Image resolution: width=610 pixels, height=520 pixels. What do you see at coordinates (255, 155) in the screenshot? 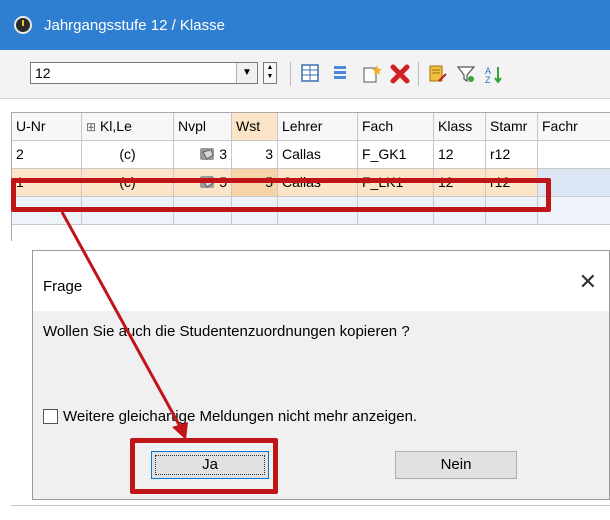
I see `cell-wst: 3` at bounding box center [255, 155].